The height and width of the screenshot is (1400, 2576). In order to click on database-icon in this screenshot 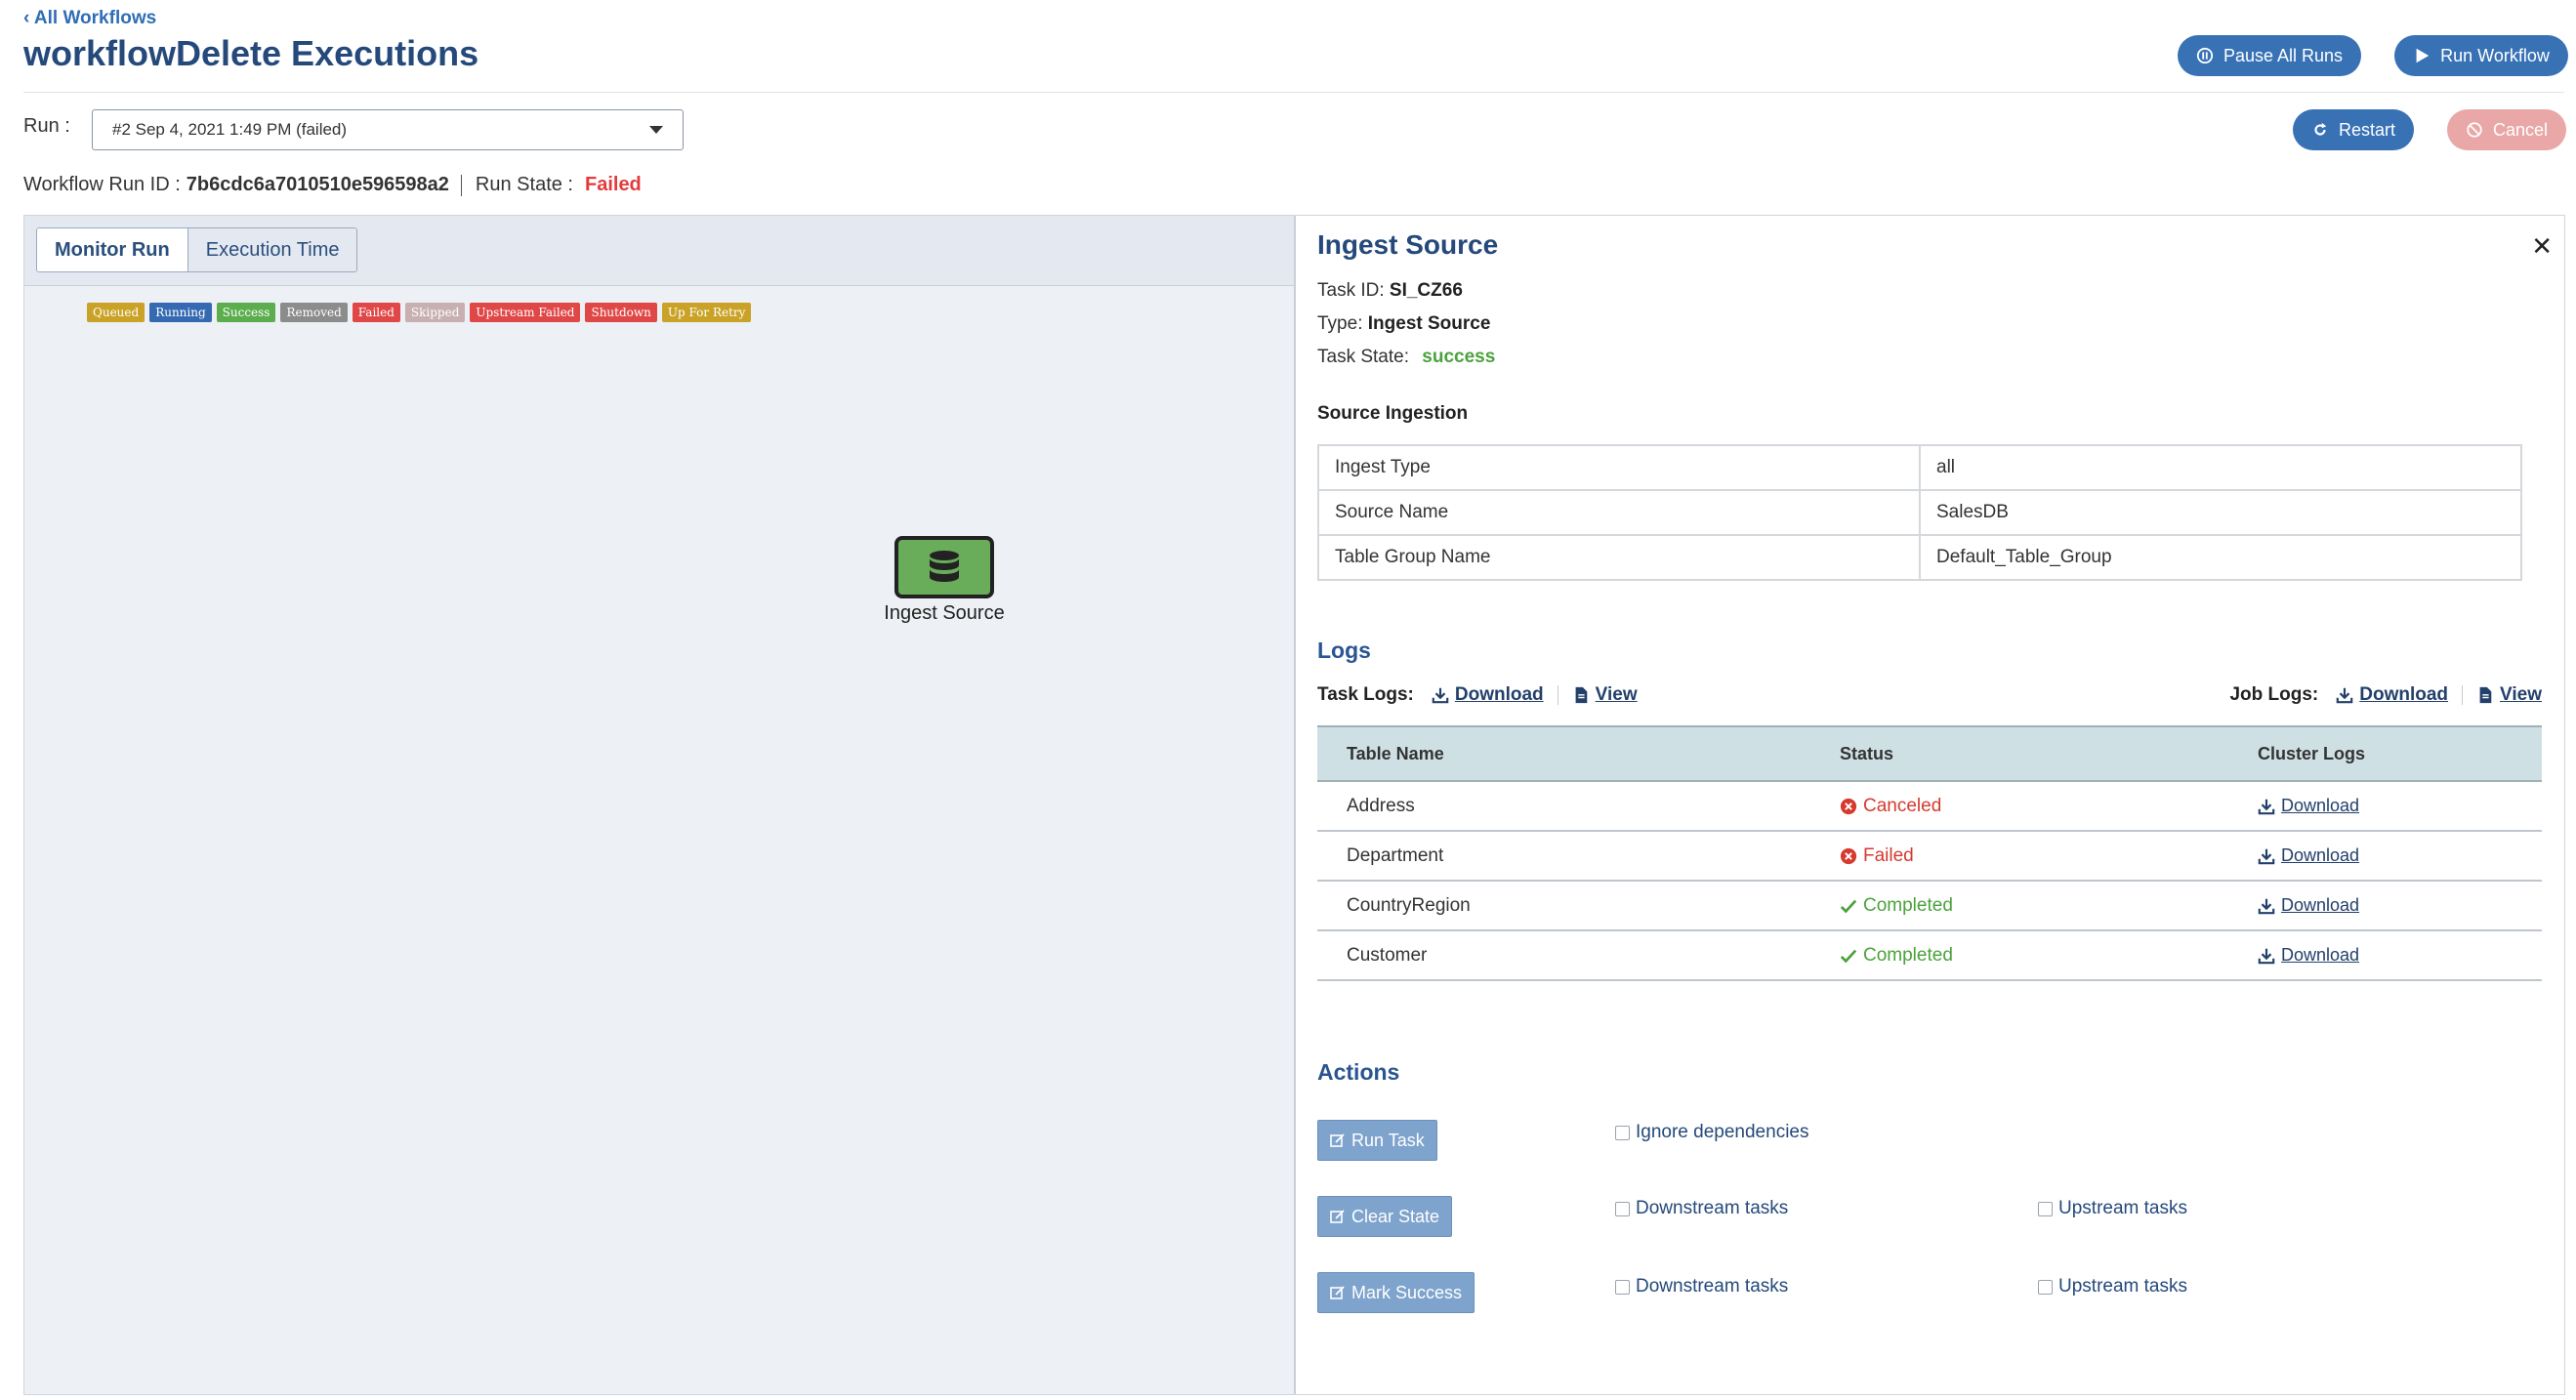, I will do `click(945, 566)`.